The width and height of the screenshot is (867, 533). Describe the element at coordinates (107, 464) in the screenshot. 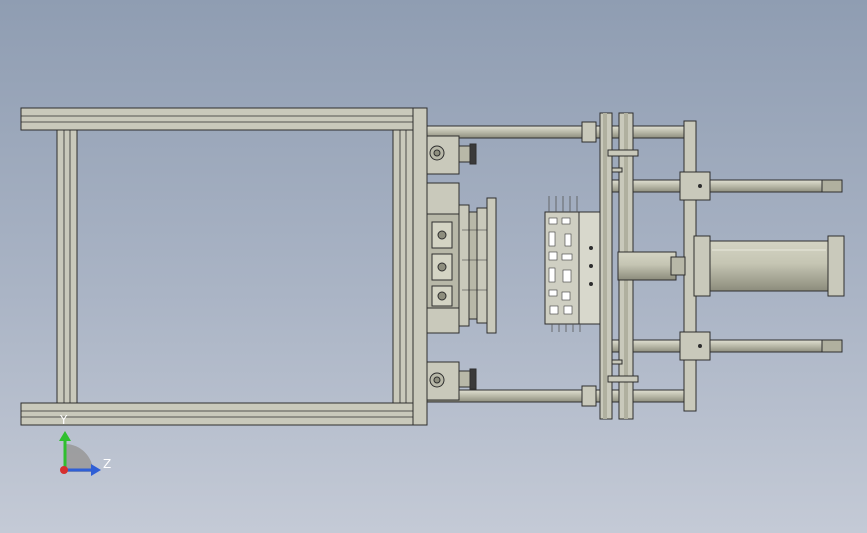

I see `z-axis-label: Z` at that location.